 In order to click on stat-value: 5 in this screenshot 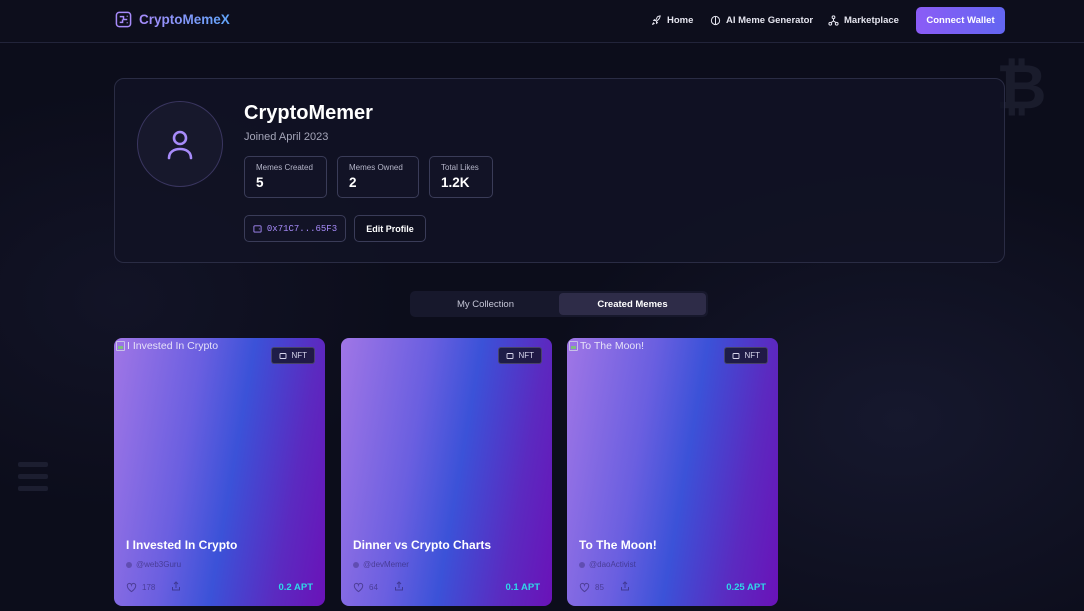, I will do `click(260, 182)`.